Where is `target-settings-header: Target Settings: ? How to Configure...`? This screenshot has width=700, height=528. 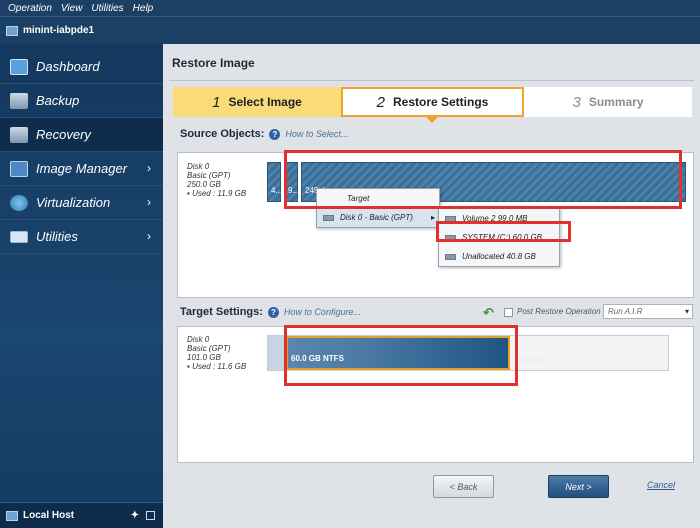
target-settings-header: Target Settings: ? How to Configure... is located at coordinates (270, 312).